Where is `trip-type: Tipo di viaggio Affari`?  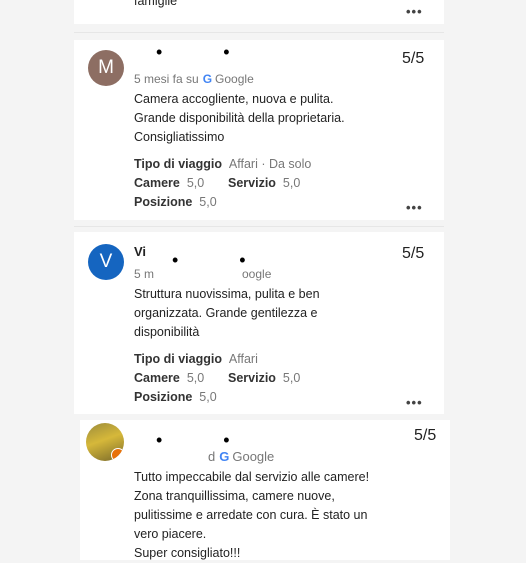 trip-type: Tipo di viaggio Affari is located at coordinates (196, 359).